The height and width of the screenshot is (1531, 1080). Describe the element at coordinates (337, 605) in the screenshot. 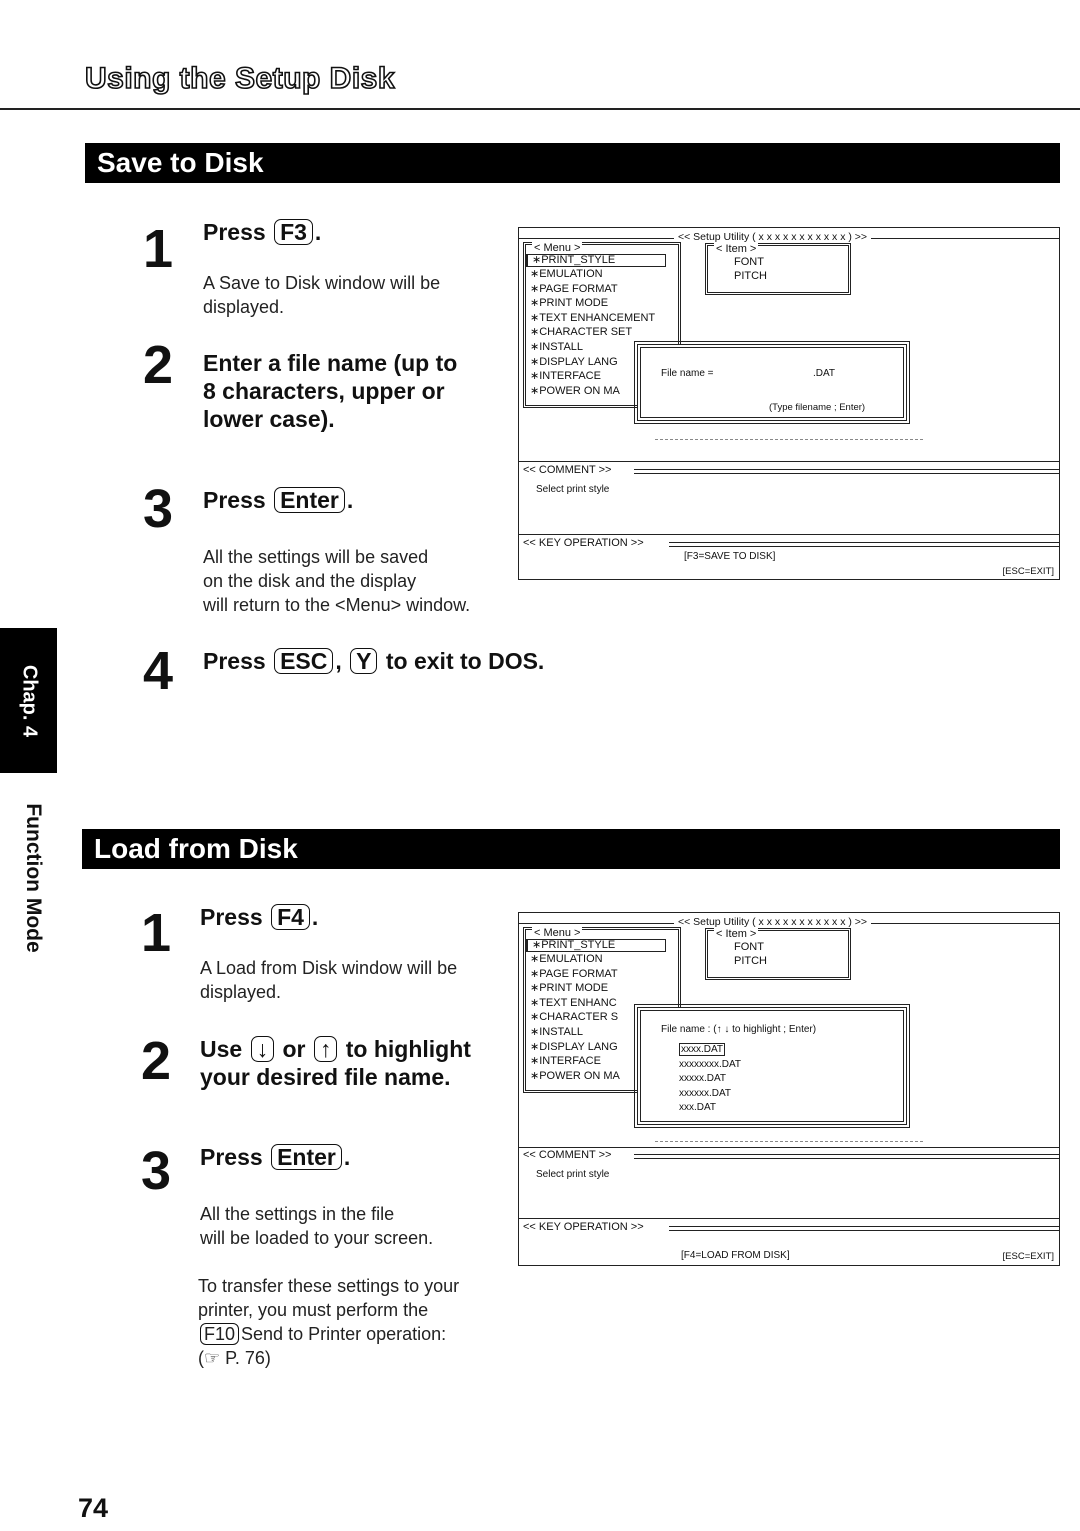

I see `text-line: will return to the <Menu> window.` at that location.